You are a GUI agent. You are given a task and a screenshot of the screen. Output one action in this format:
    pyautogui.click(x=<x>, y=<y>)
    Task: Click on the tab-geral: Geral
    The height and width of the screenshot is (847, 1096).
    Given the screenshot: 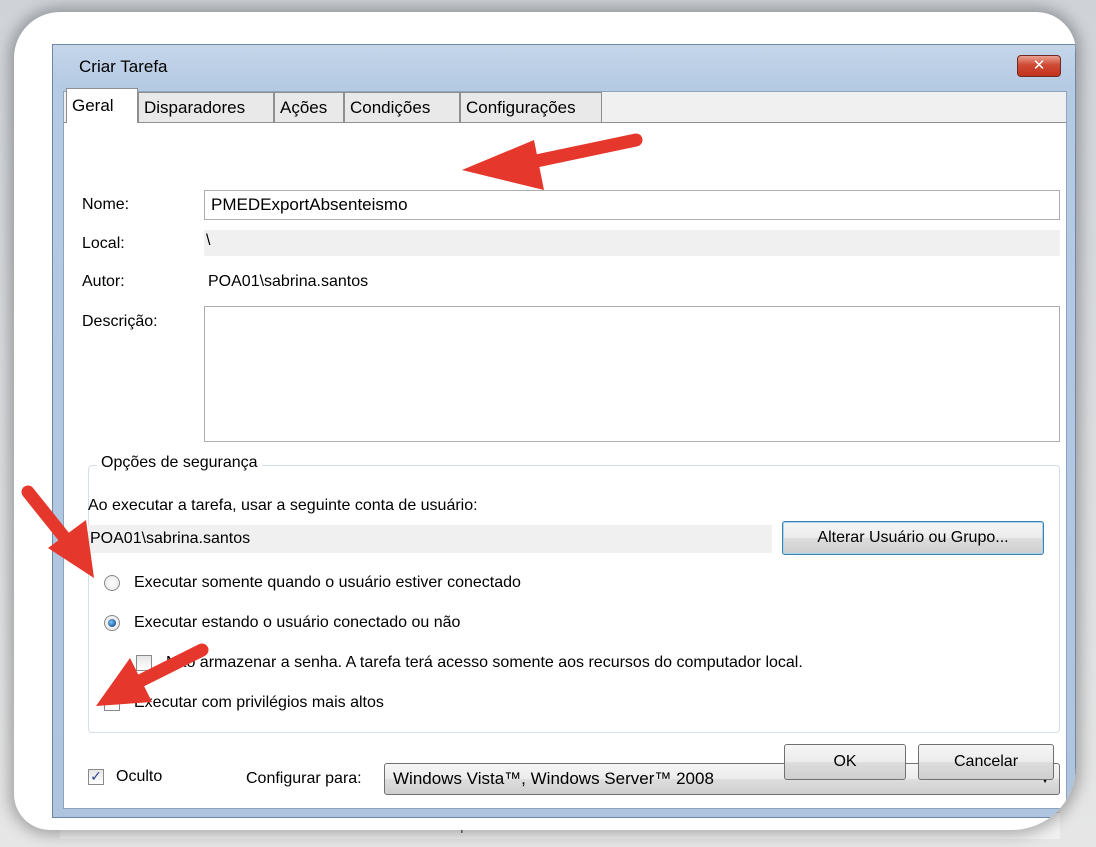 What is the action you would take?
    pyautogui.click(x=102, y=105)
    